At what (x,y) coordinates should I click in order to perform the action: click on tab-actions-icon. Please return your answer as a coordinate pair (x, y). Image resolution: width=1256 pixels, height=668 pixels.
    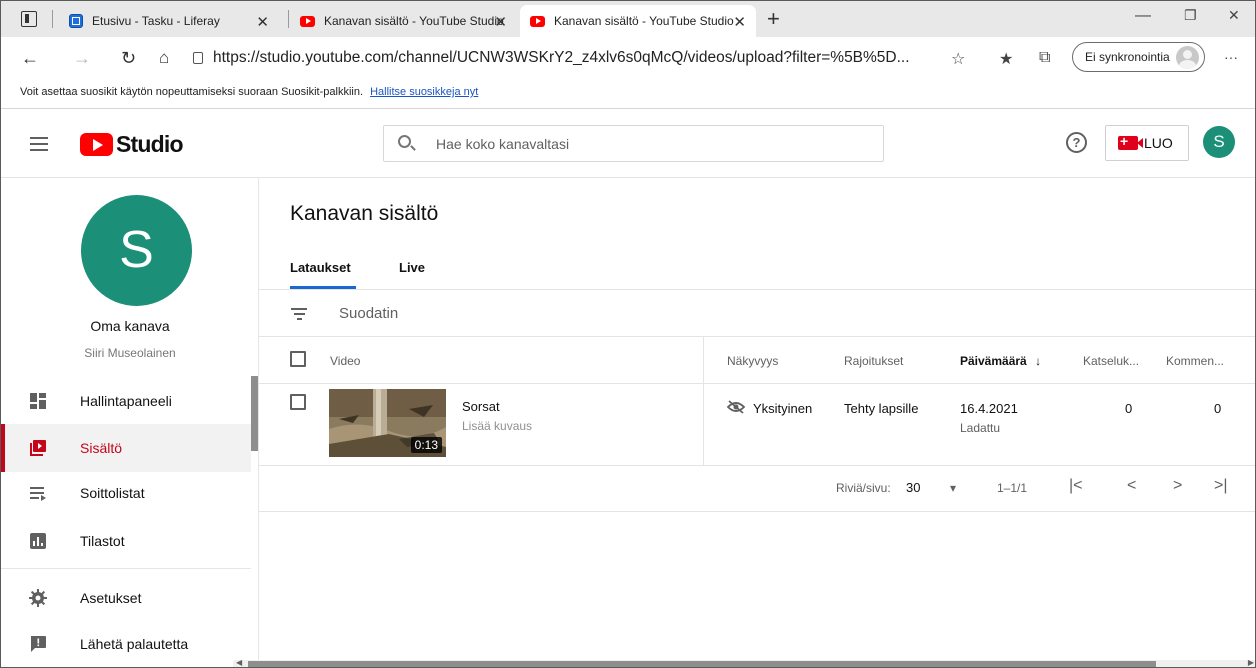
    Looking at the image, I should click on (29, 19).